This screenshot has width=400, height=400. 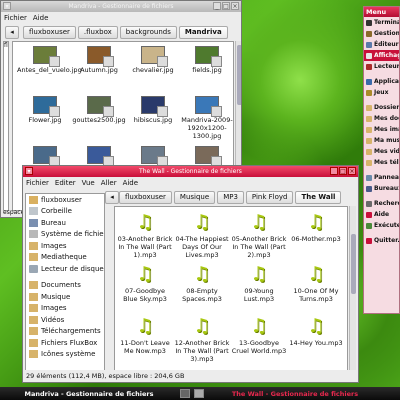 I want to click on path-button: .fluxbox, so click(x=97, y=32).